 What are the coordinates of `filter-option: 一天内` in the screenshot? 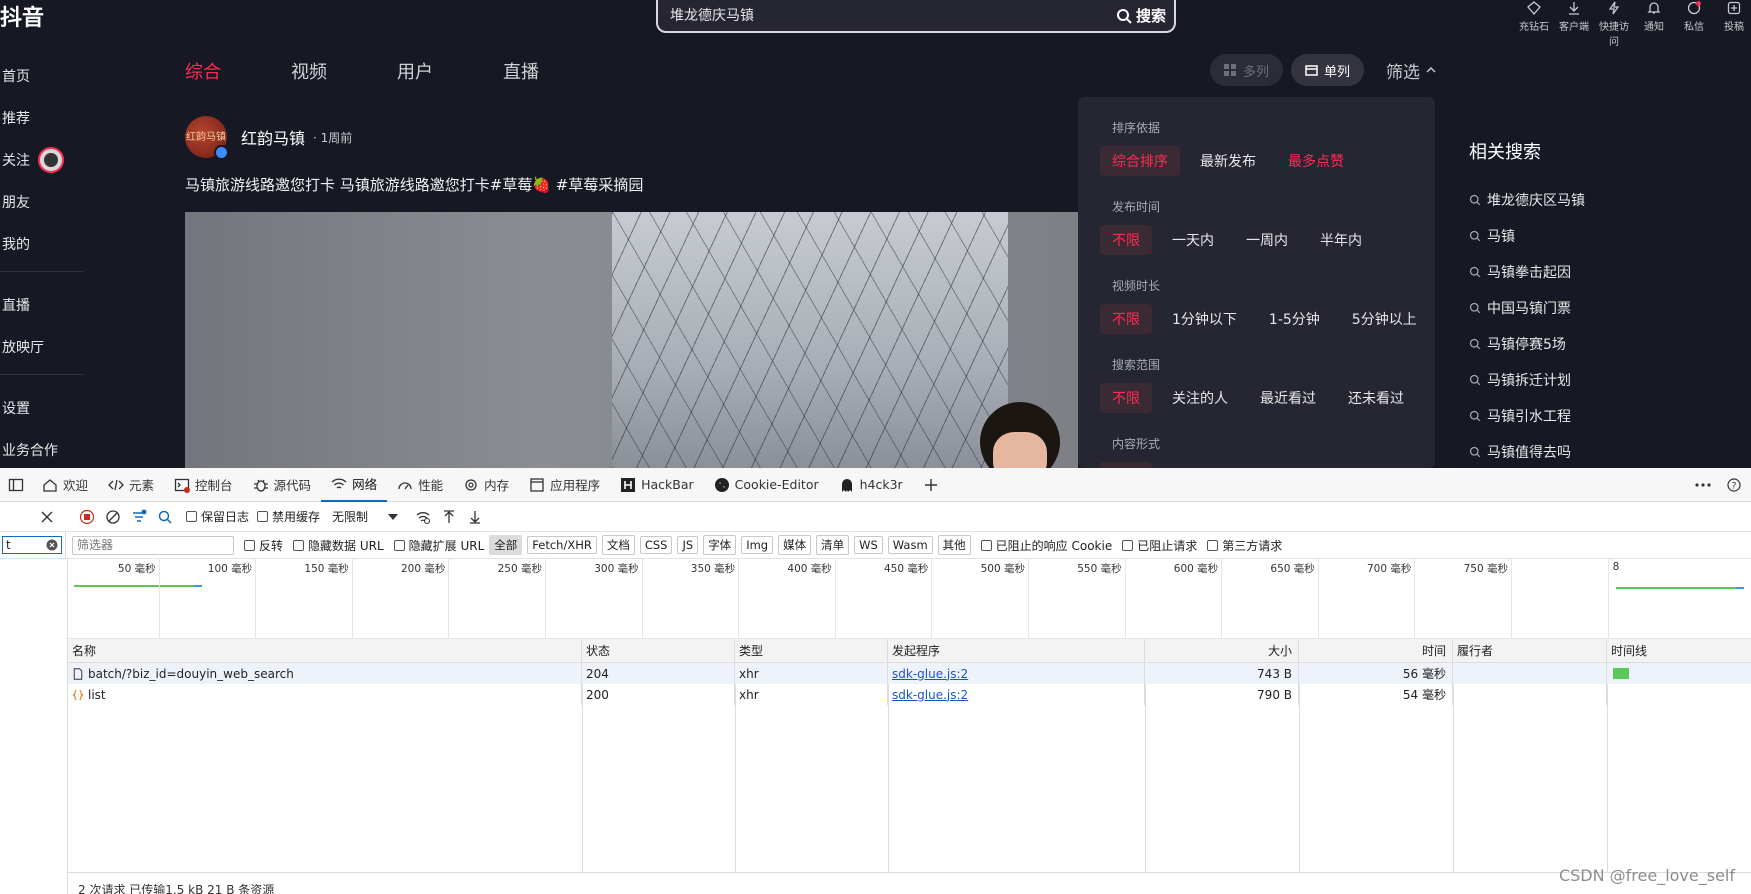 It's located at (1193, 240).